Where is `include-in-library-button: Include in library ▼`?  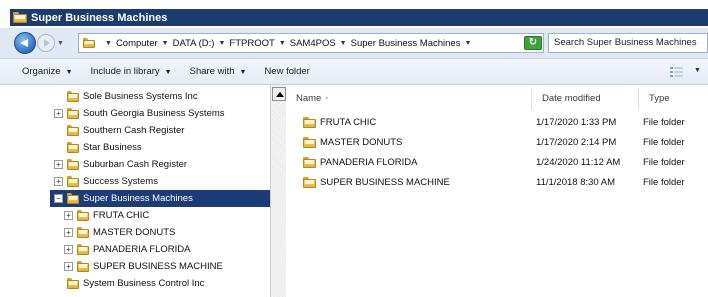 include-in-library-button: Include in library ▼ is located at coordinates (131, 71).